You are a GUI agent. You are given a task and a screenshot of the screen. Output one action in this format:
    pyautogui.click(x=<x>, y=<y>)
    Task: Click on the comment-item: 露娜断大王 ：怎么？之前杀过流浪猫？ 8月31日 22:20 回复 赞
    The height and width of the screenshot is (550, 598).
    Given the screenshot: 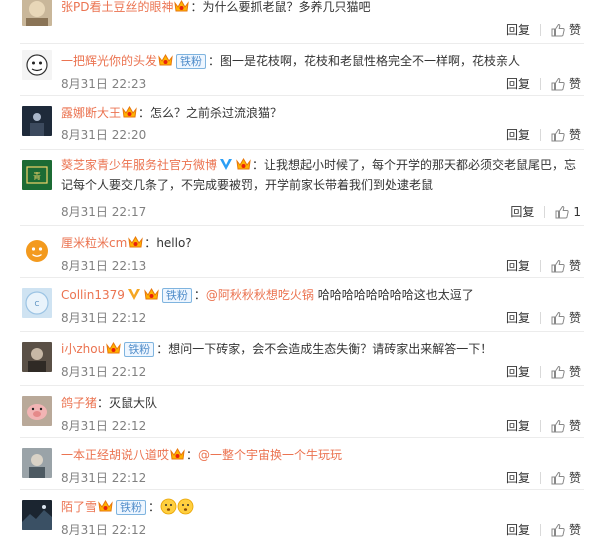 What is the action you would take?
    pyautogui.click(x=299, y=123)
    